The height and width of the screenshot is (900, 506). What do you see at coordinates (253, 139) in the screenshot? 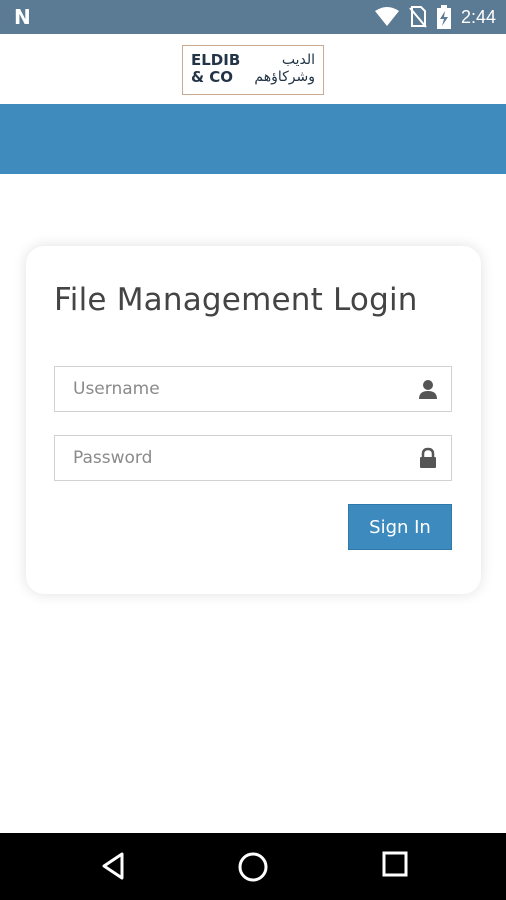
I see `header-band` at bounding box center [253, 139].